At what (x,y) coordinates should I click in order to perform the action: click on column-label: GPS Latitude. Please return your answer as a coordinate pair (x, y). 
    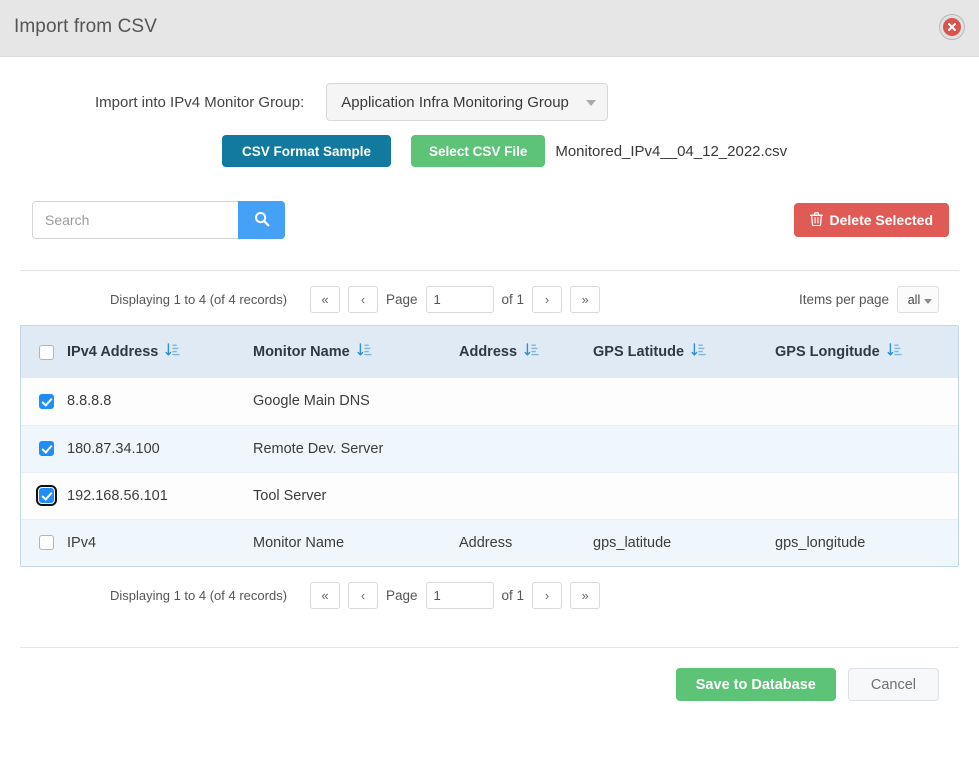
    Looking at the image, I should click on (639, 352).